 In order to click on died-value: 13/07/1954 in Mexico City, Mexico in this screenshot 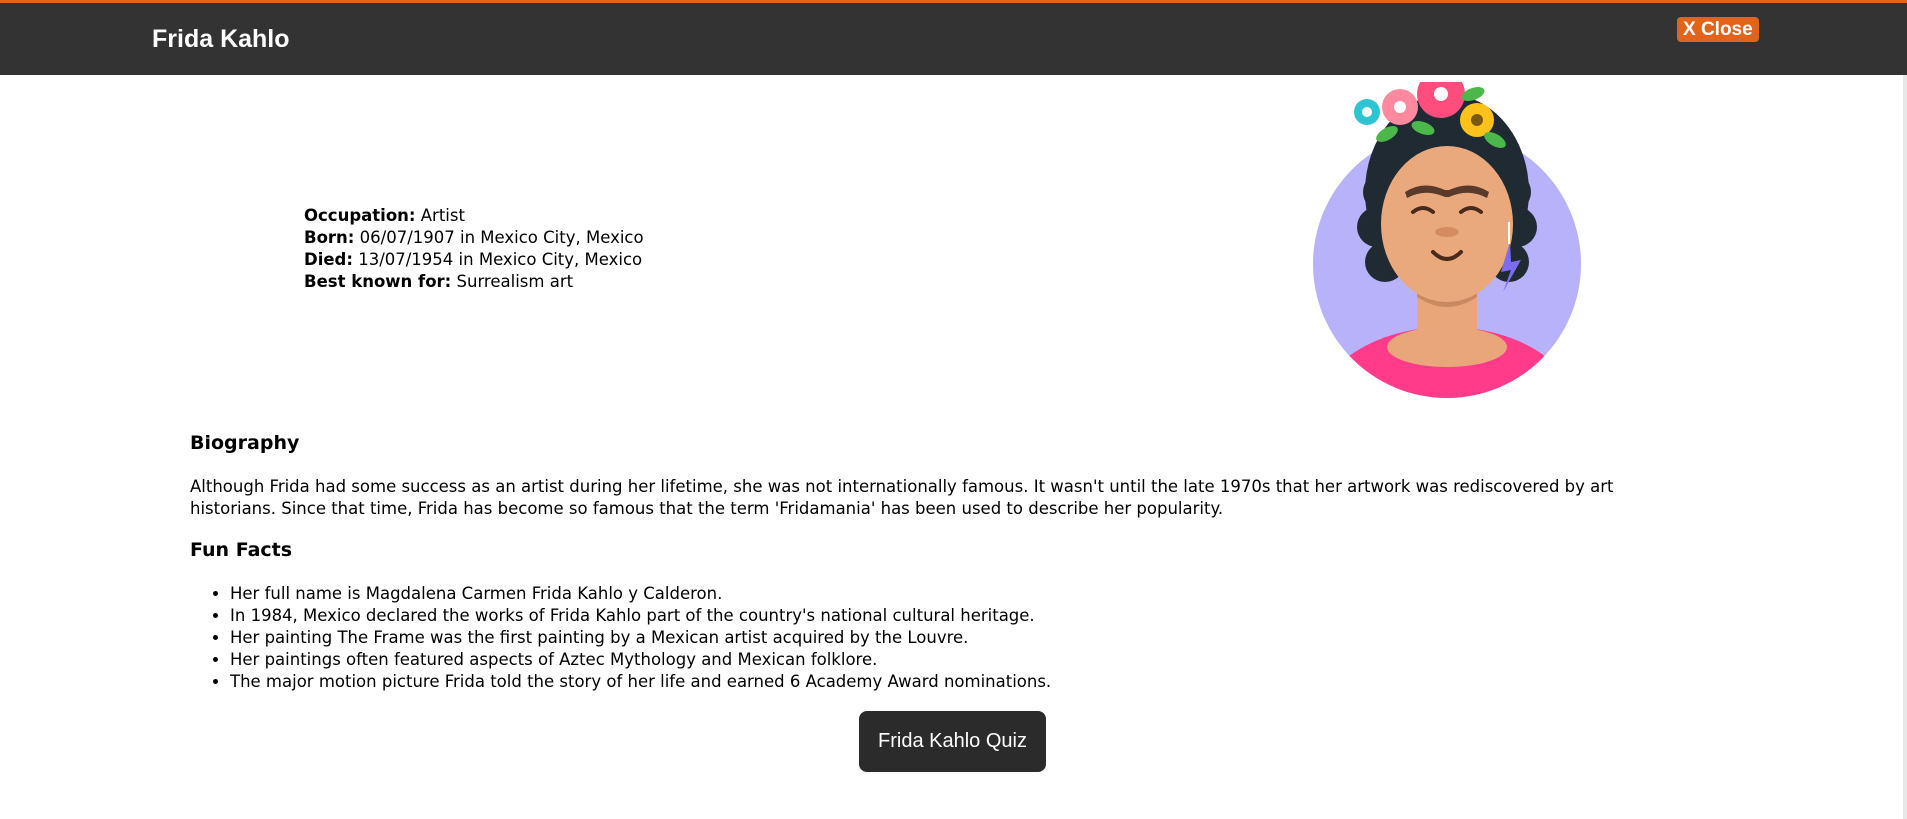, I will do `click(497, 259)`.